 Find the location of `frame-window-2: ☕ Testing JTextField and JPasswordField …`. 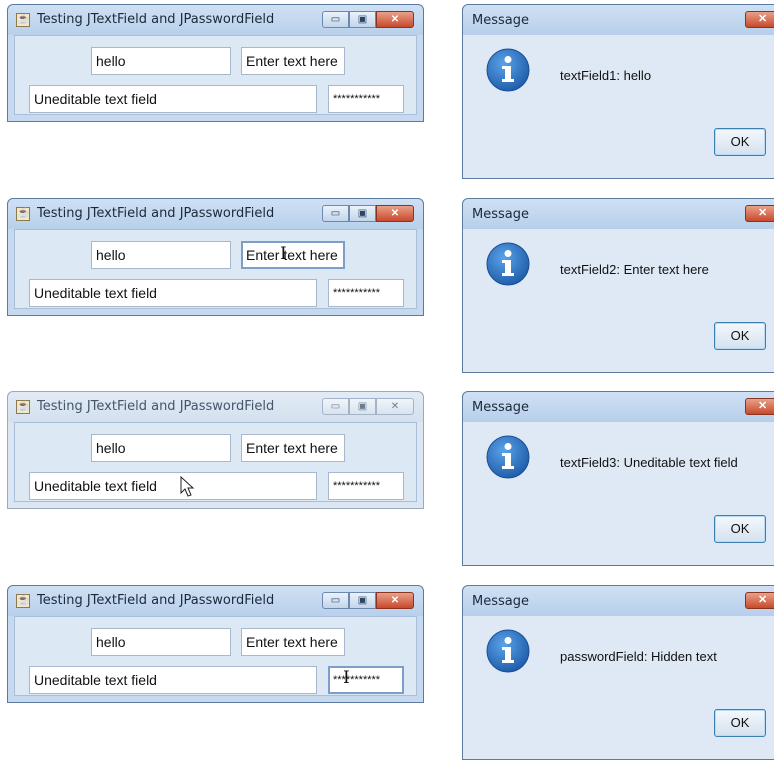

frame-window-2: ☕ Testing JTextField and JPasswordField … is located at coordinates (215, 257).